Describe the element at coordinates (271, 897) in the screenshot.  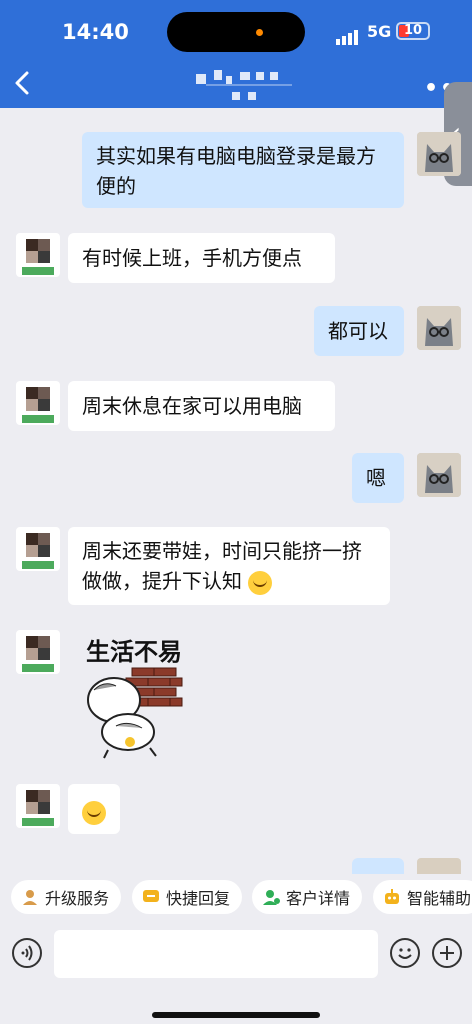
I see `customer-icon` at that location.